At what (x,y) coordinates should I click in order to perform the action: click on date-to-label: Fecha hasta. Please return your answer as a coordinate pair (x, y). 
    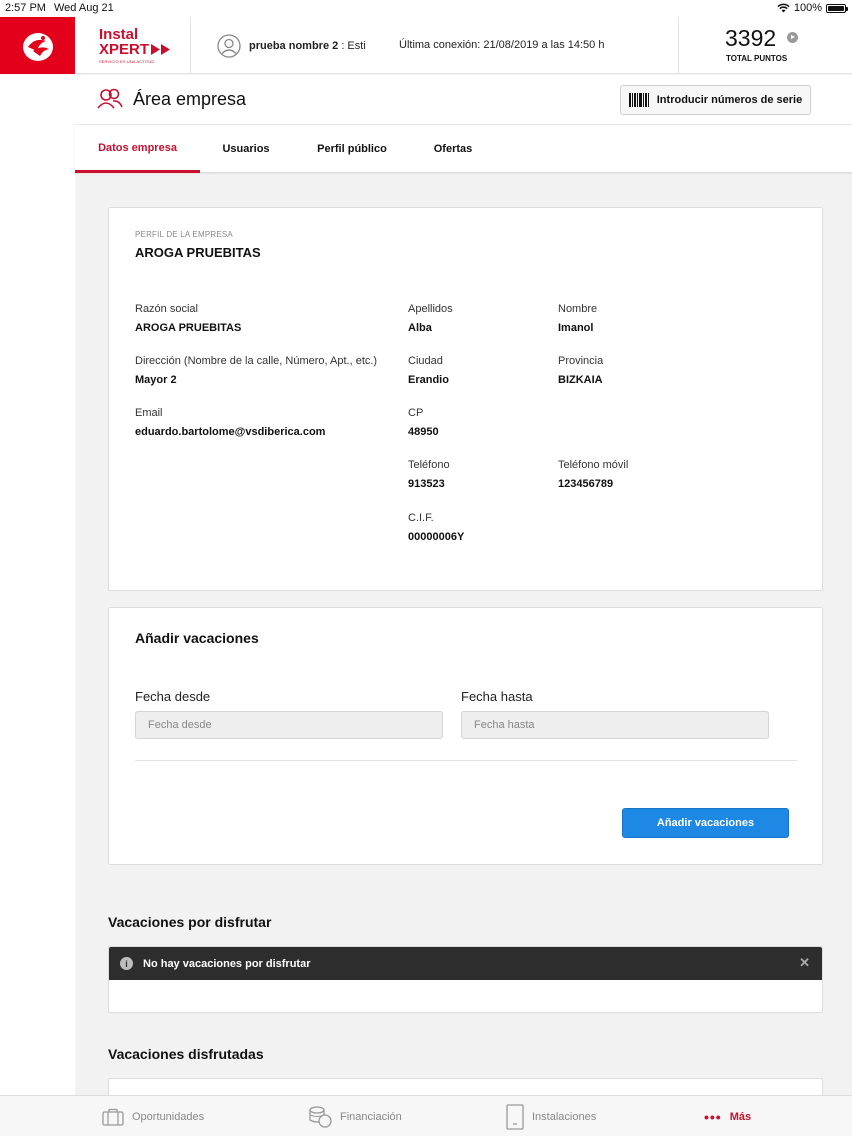
    Looking at the image, I should click on (497, 696).